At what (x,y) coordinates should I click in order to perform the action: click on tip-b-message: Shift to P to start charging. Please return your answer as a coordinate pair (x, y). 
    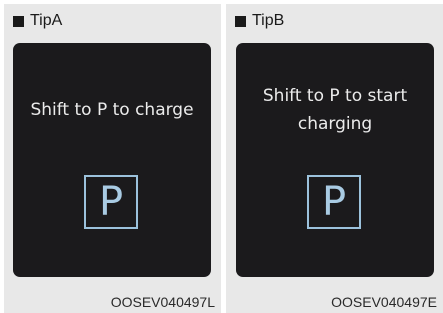
    Looking at the image, I should click on (335, 110).